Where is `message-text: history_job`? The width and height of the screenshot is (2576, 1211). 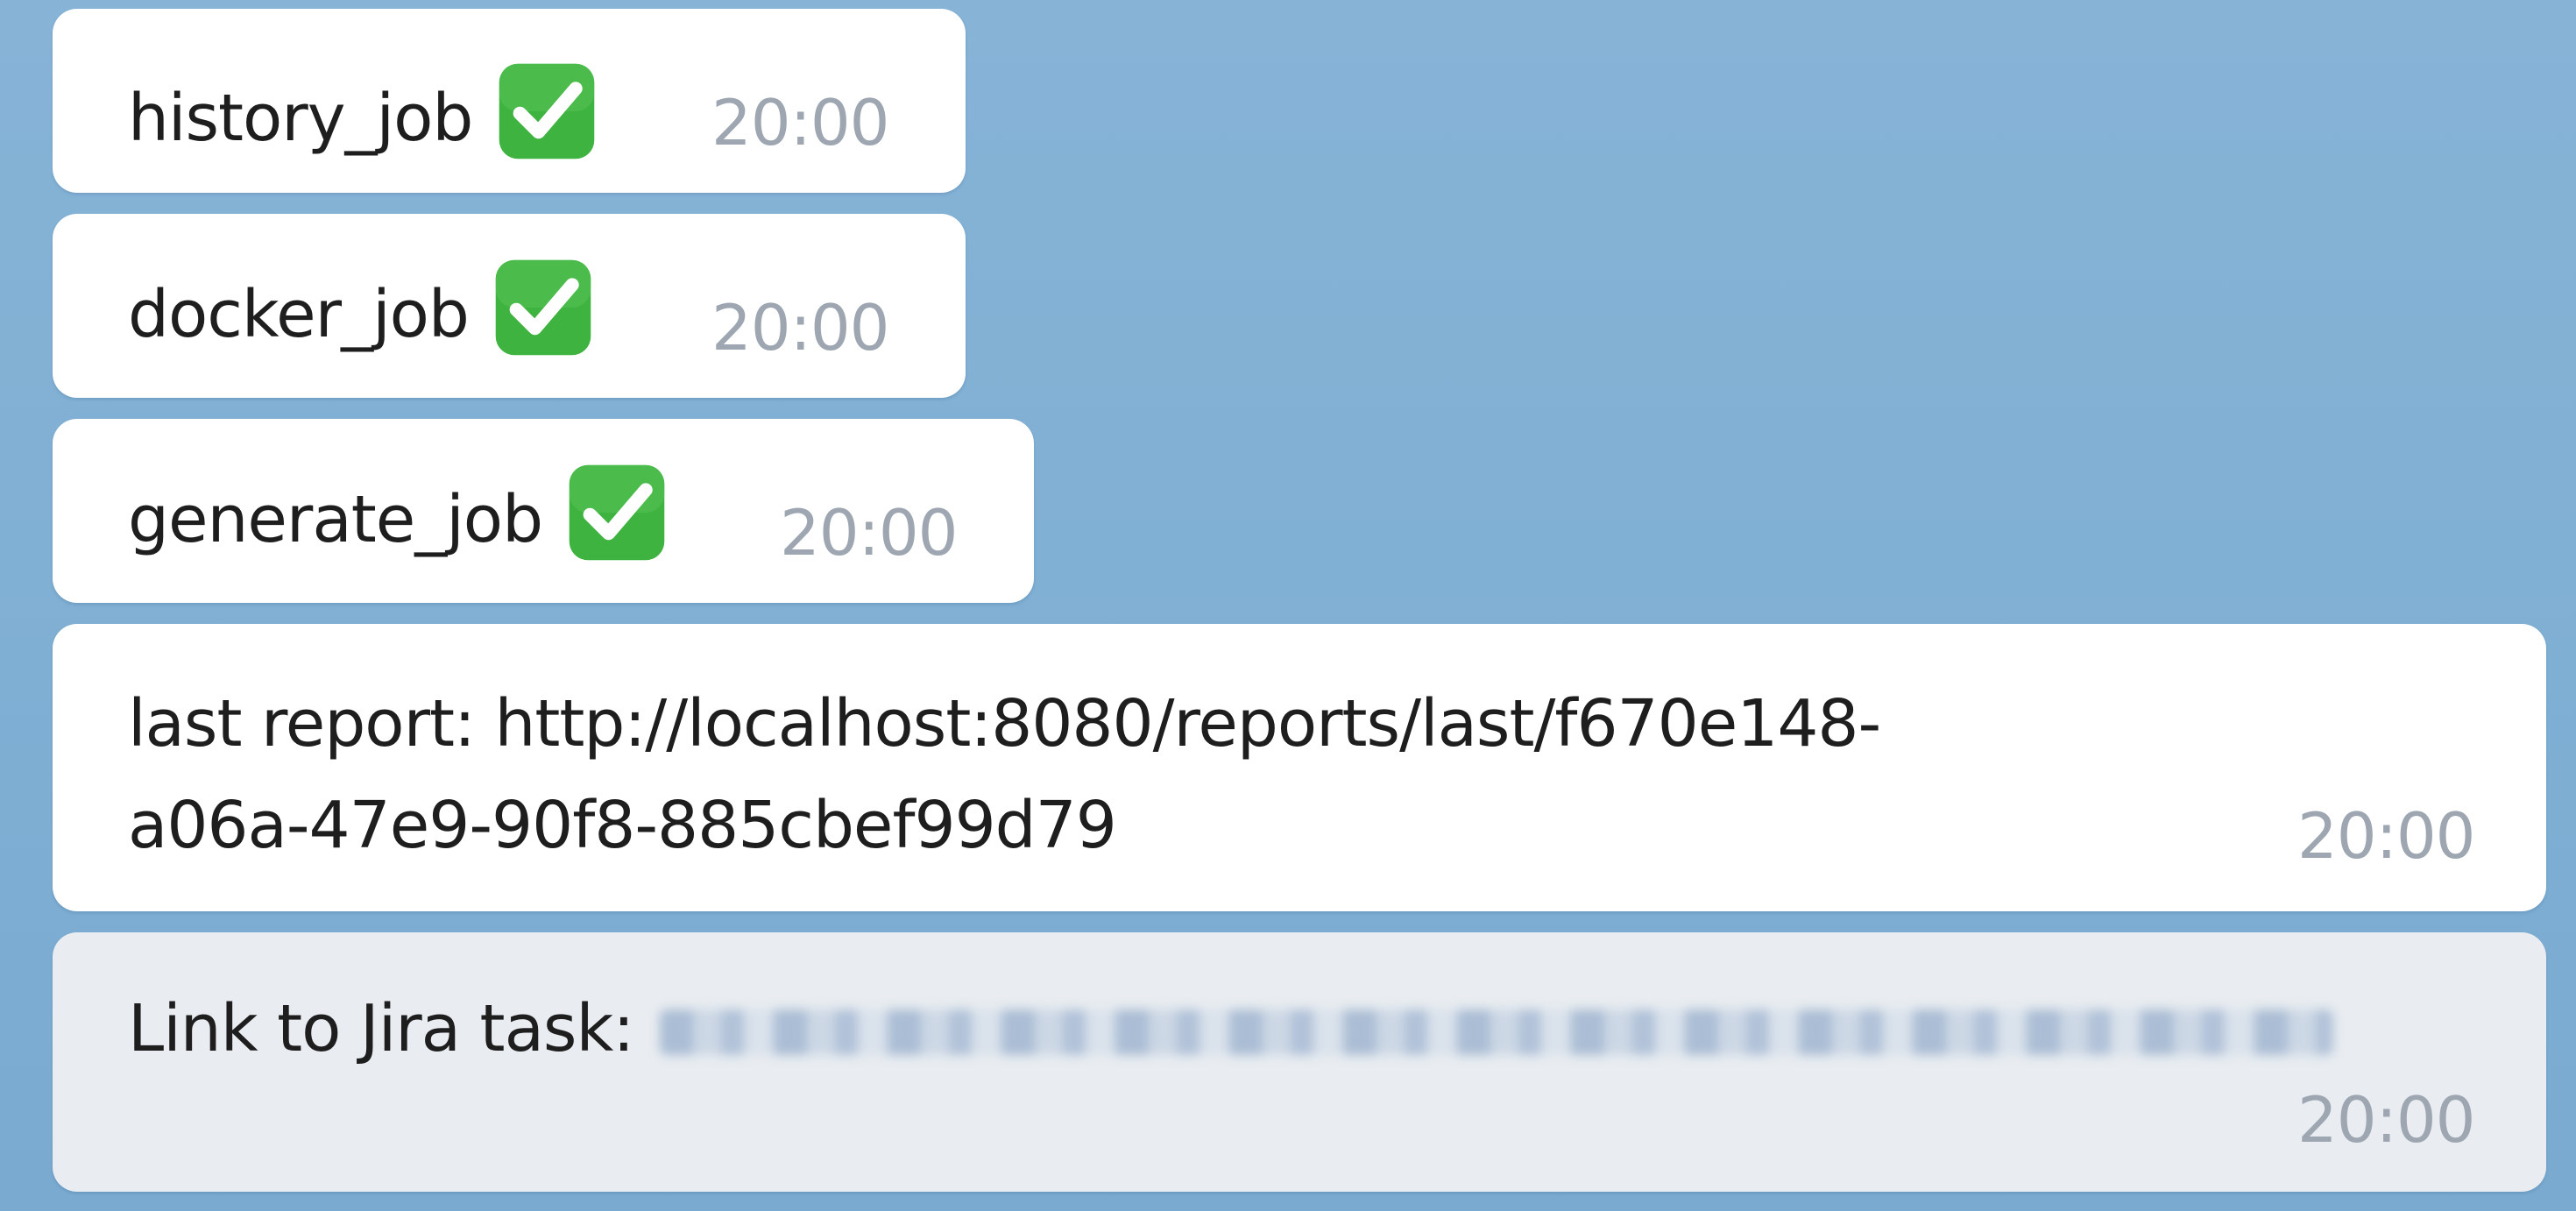 message-text: history_job is located at coordinates (363, 114).